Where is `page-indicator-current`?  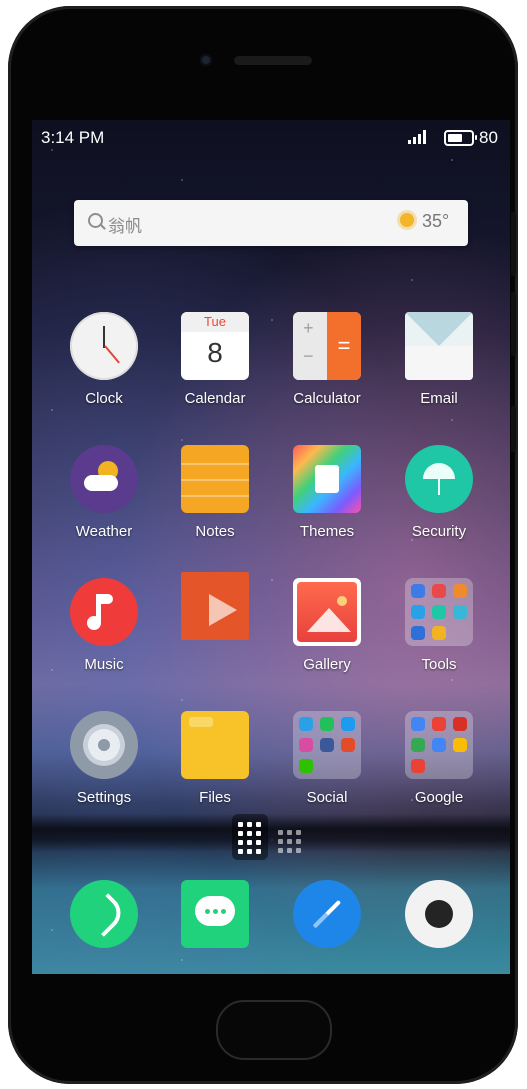
page-indicator-current is located at coordinates (250, 837).